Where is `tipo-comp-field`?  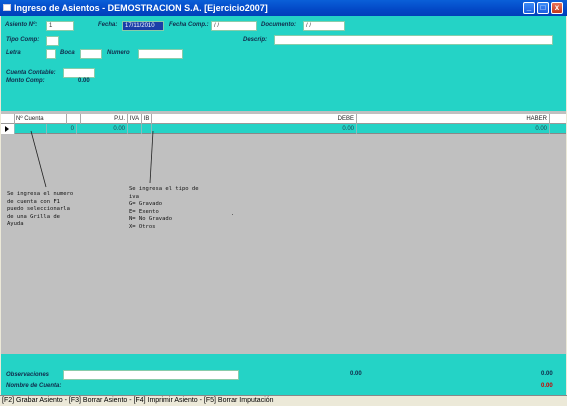 tipo-comp-field is located at coordinates (52, 41).